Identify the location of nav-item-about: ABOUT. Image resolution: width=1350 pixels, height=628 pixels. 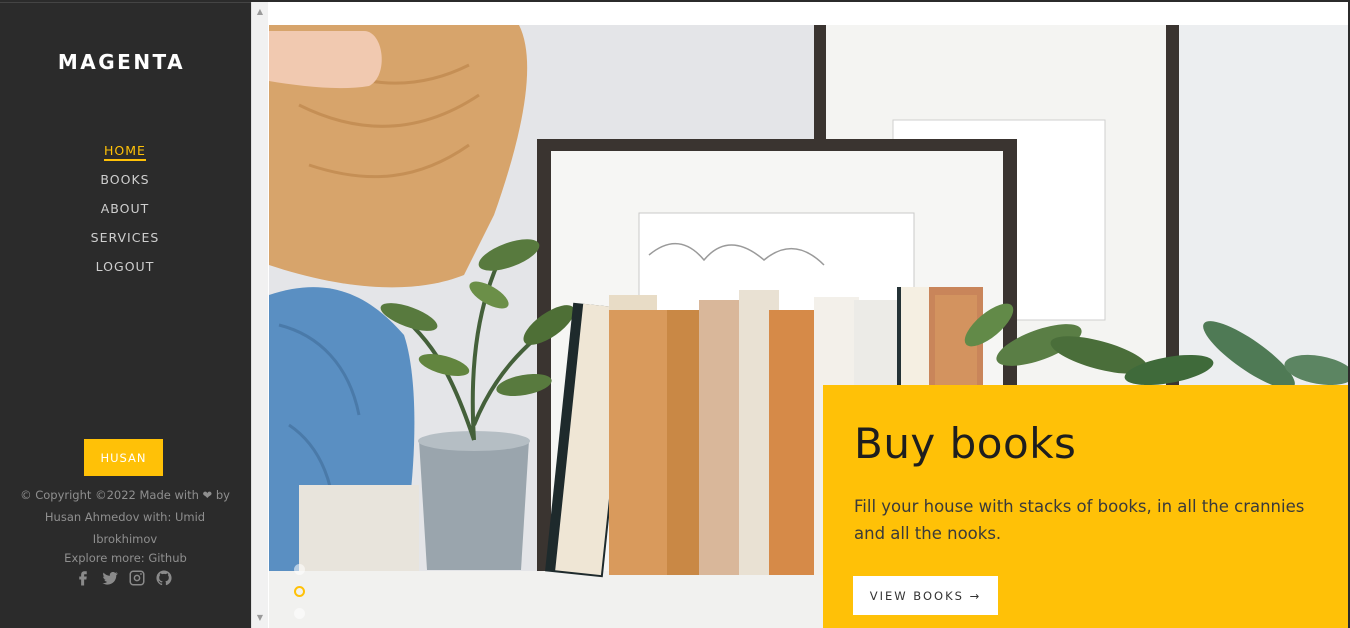
(125, 212).